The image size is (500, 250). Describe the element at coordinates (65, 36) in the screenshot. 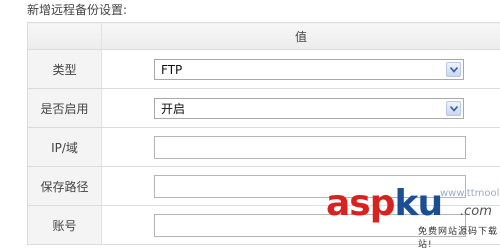

I see `header-label-column` at that location.